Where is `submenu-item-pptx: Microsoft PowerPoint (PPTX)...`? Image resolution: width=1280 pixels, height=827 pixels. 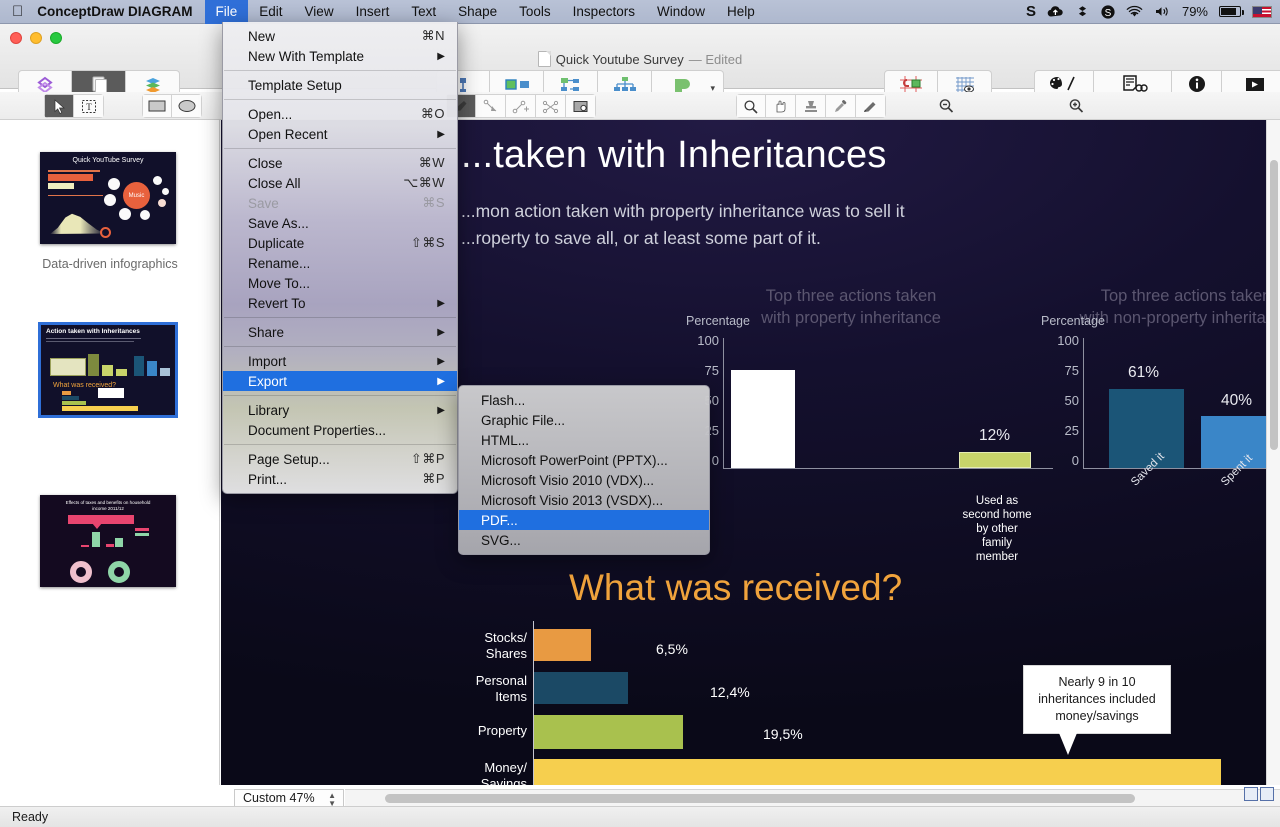 submenu-item-pptx: Microsoft PowerPoint (PPTX)... is located at coordinates (584, 460).